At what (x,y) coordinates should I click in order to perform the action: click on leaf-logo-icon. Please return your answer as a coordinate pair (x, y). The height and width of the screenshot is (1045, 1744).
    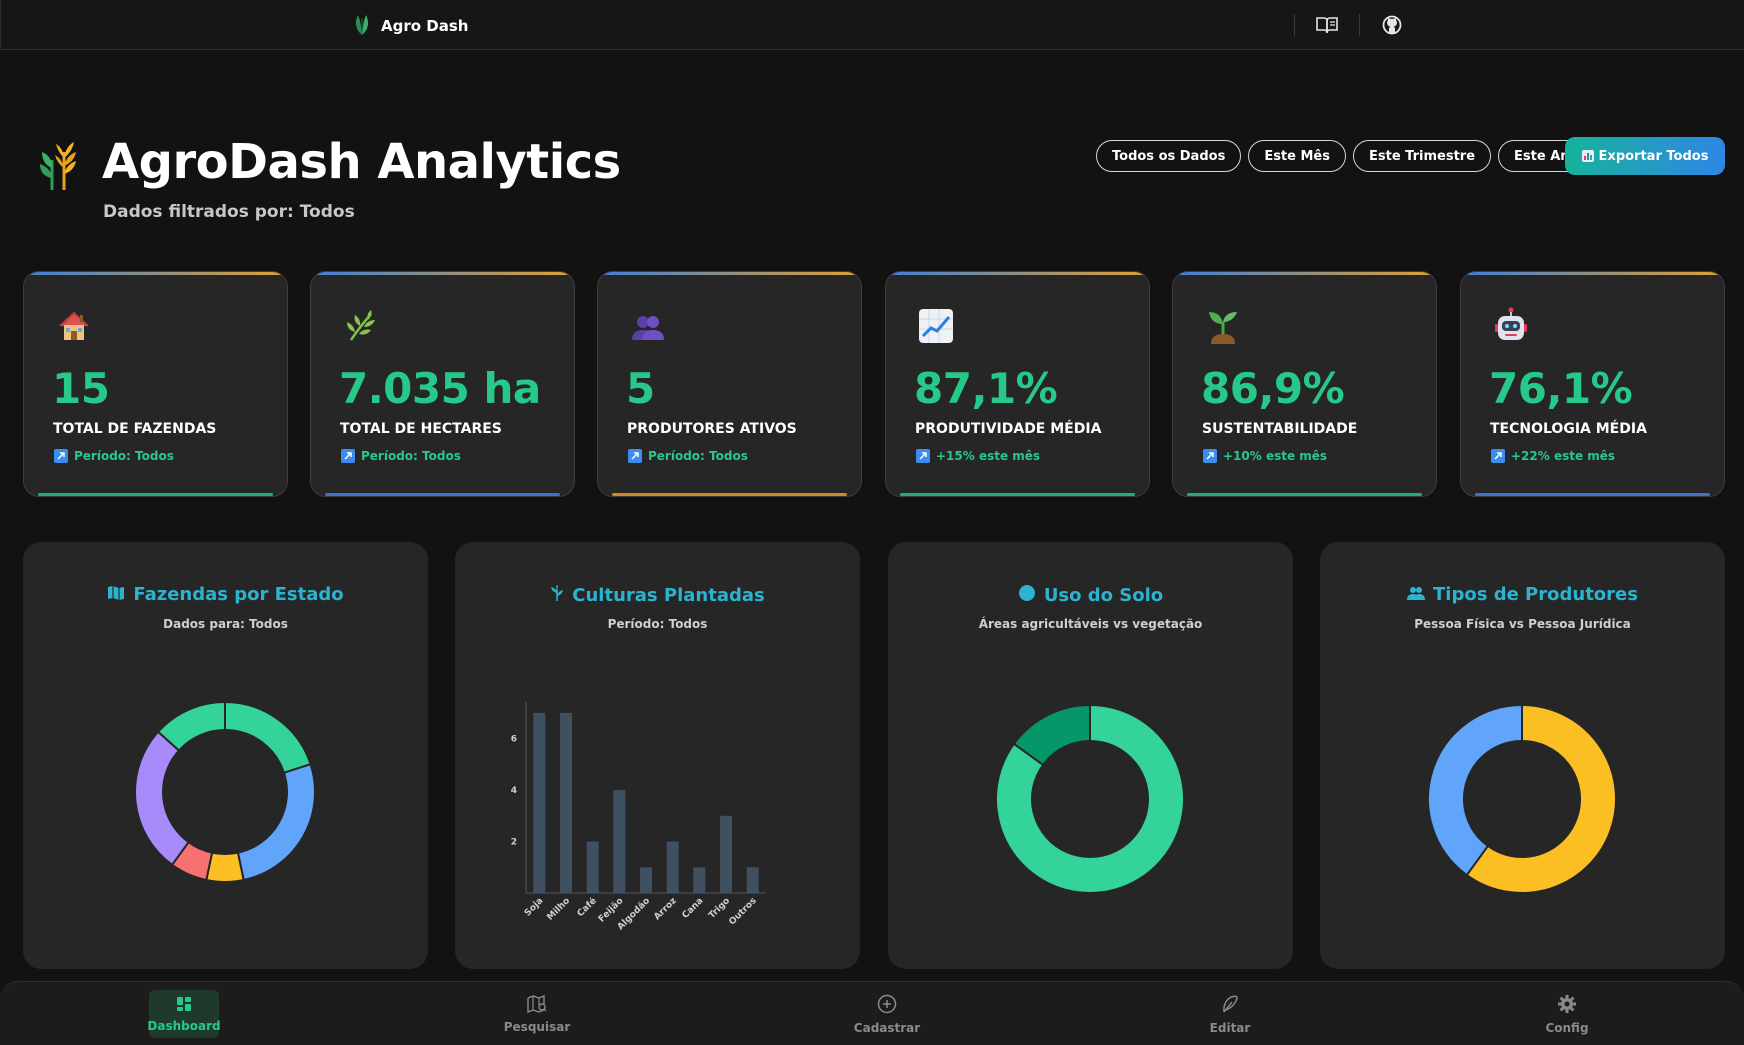
    Looking at the image, I should click on (362, 26).